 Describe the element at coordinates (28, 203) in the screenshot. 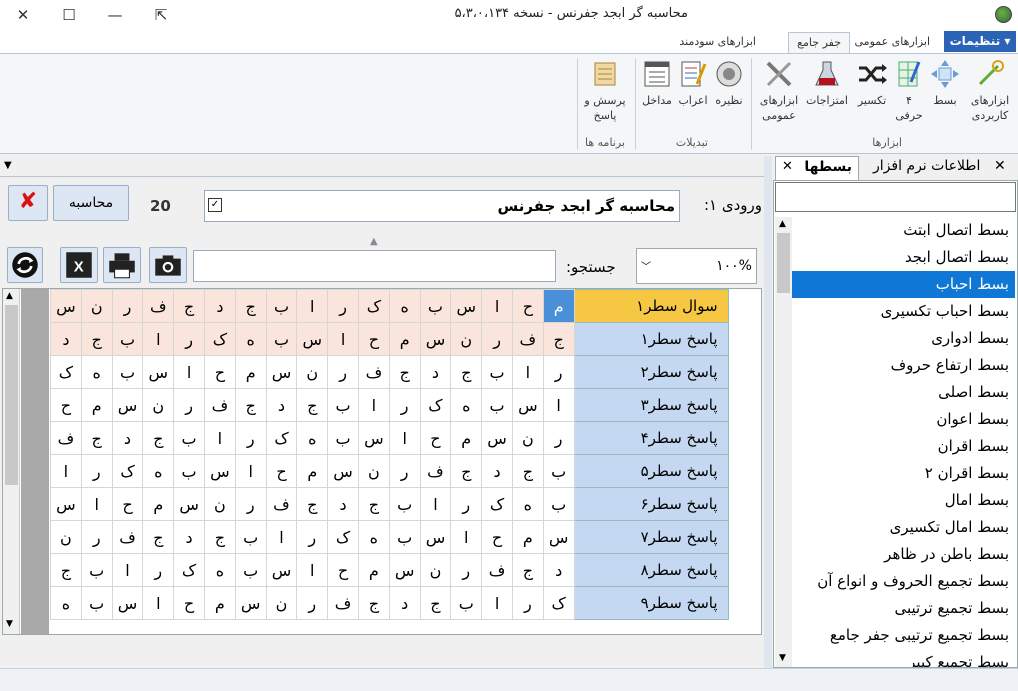

I see `clear-button: ✘` at that location.